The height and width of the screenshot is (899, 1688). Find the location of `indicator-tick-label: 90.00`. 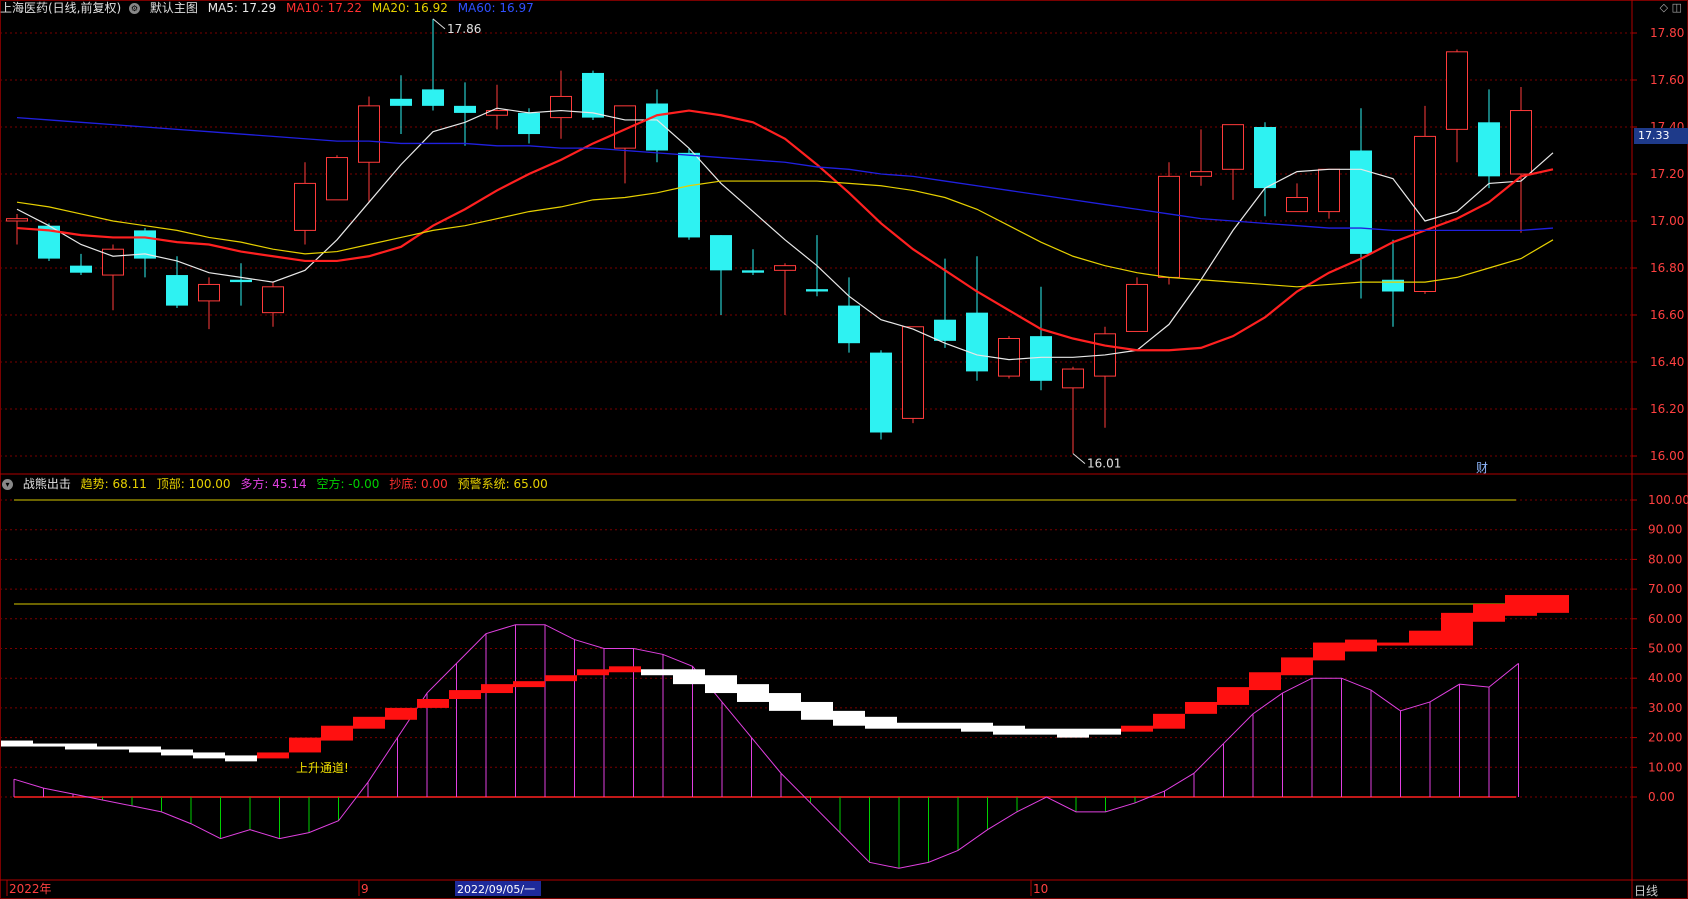

indicator-tick-label: 90.00 is located at coordinates (1665, 530).